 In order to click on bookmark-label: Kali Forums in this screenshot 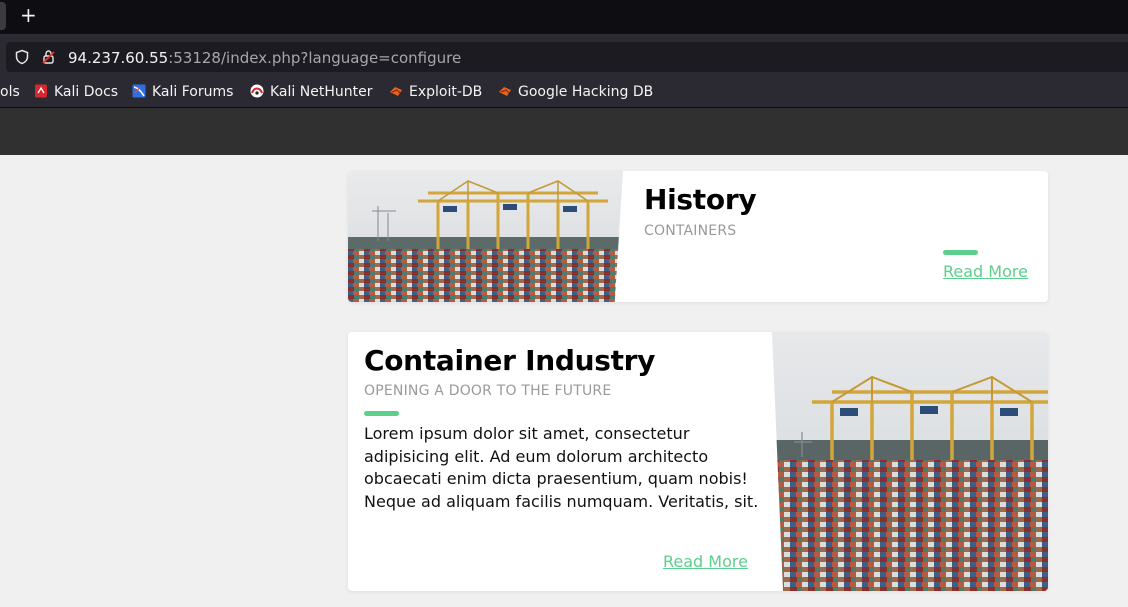, I will do `click(193, 92)`.